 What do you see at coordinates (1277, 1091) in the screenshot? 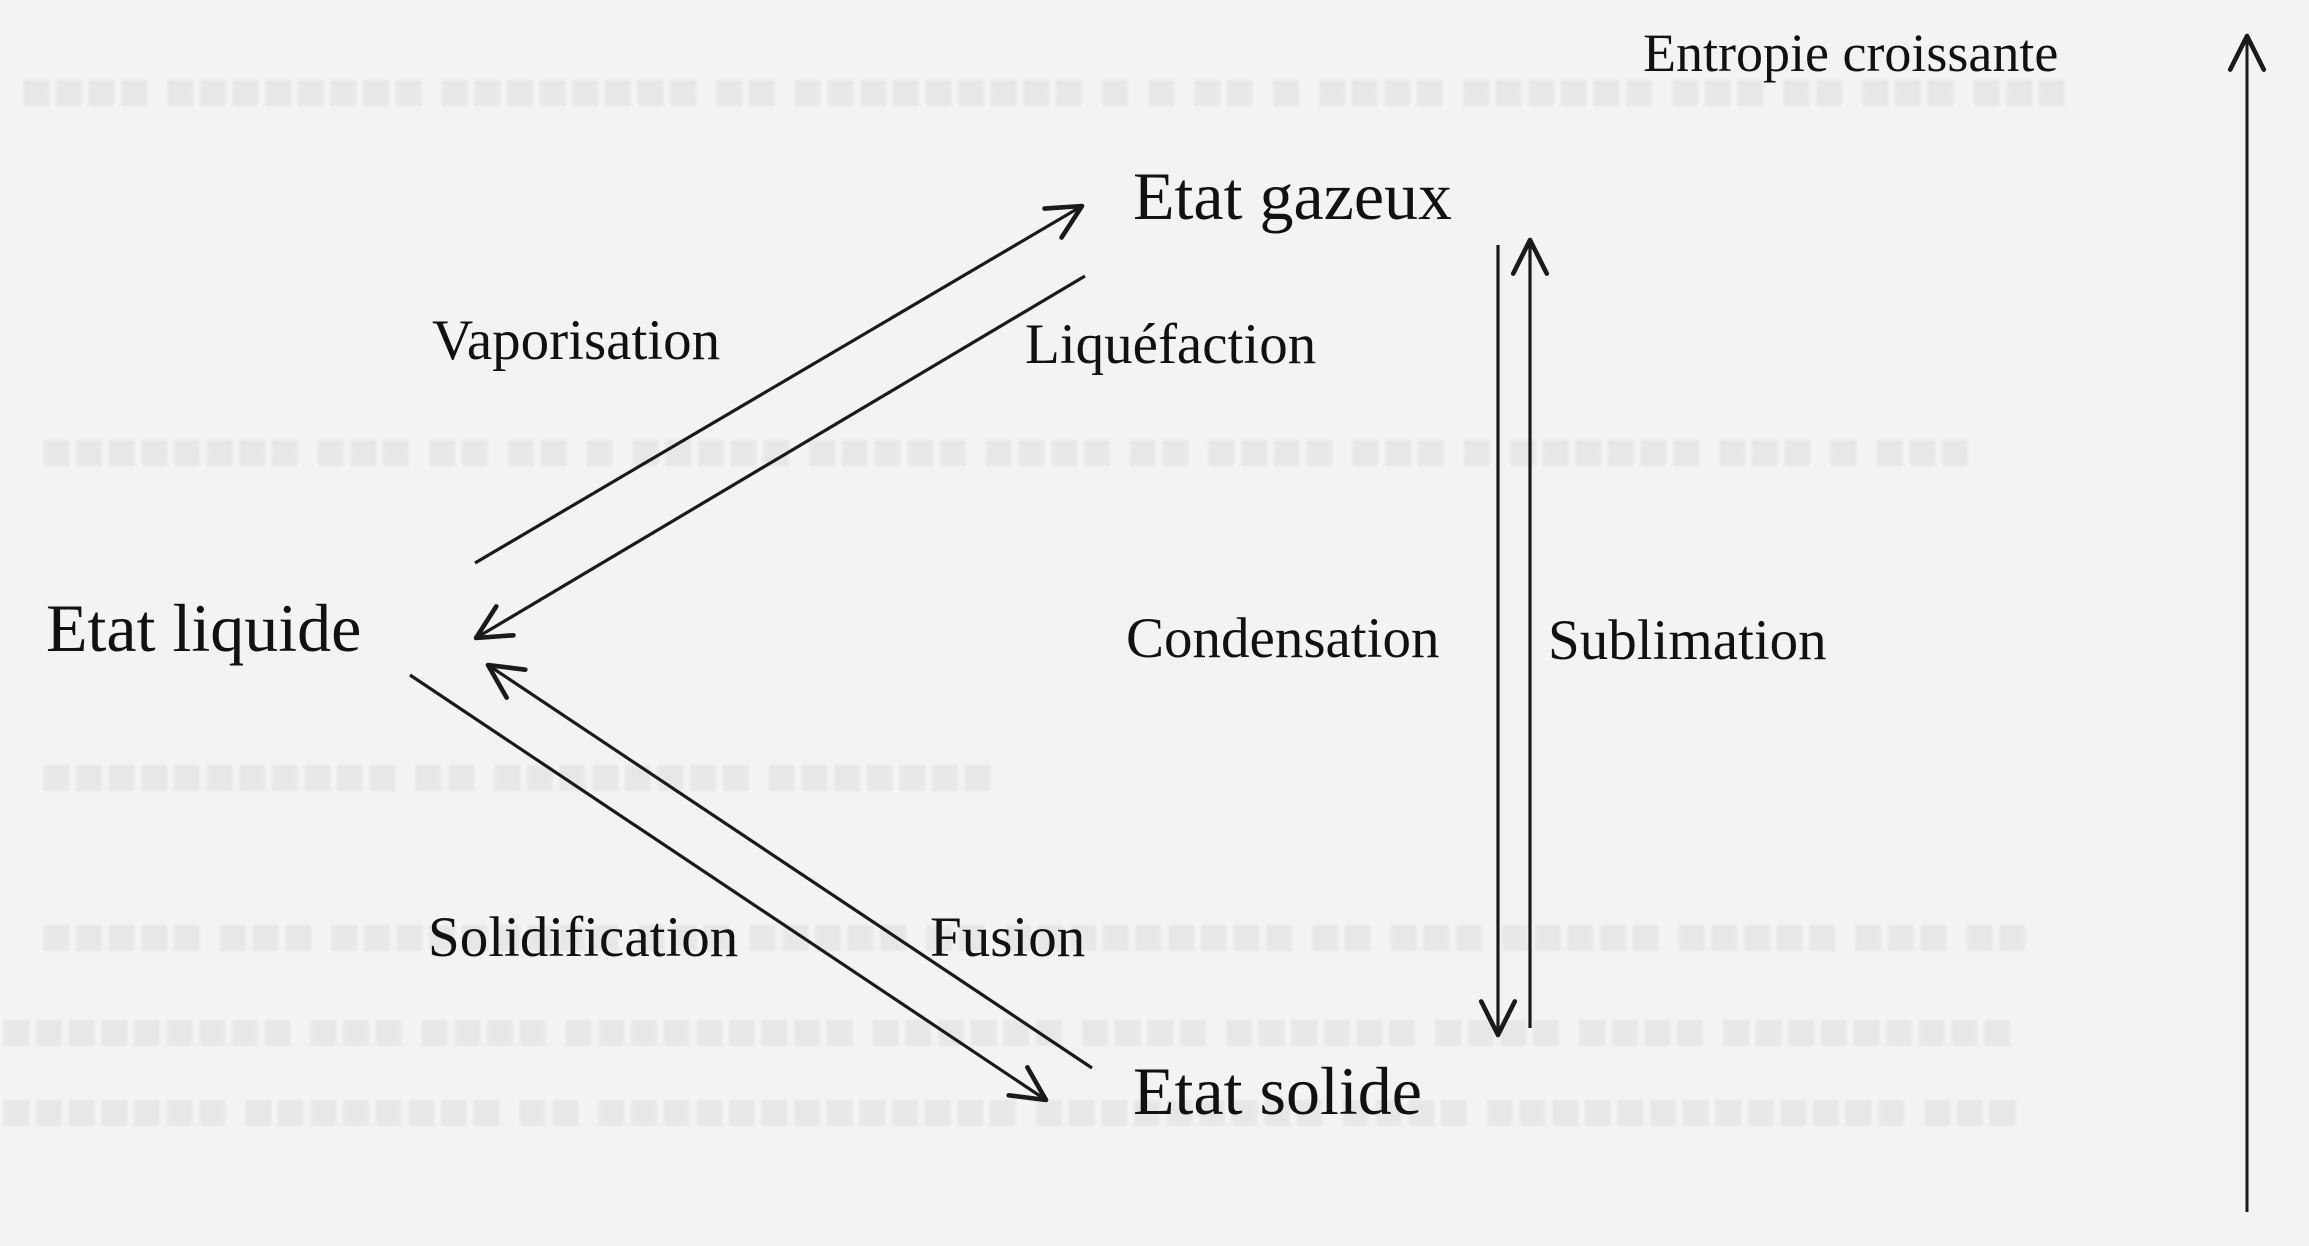
I see `solid-state-label: Etat solide` at bounding box center [1277, 1091].